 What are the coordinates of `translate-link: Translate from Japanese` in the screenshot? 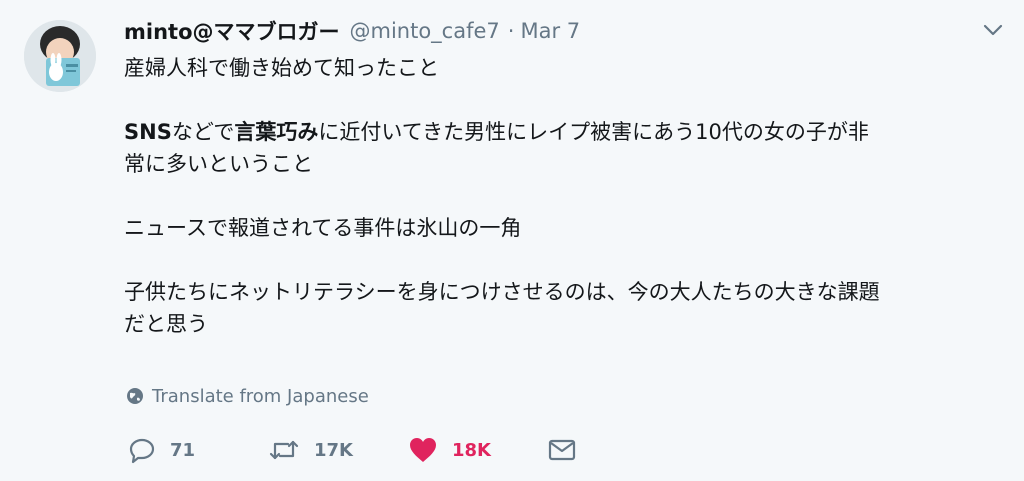 It's located at (247, 396).